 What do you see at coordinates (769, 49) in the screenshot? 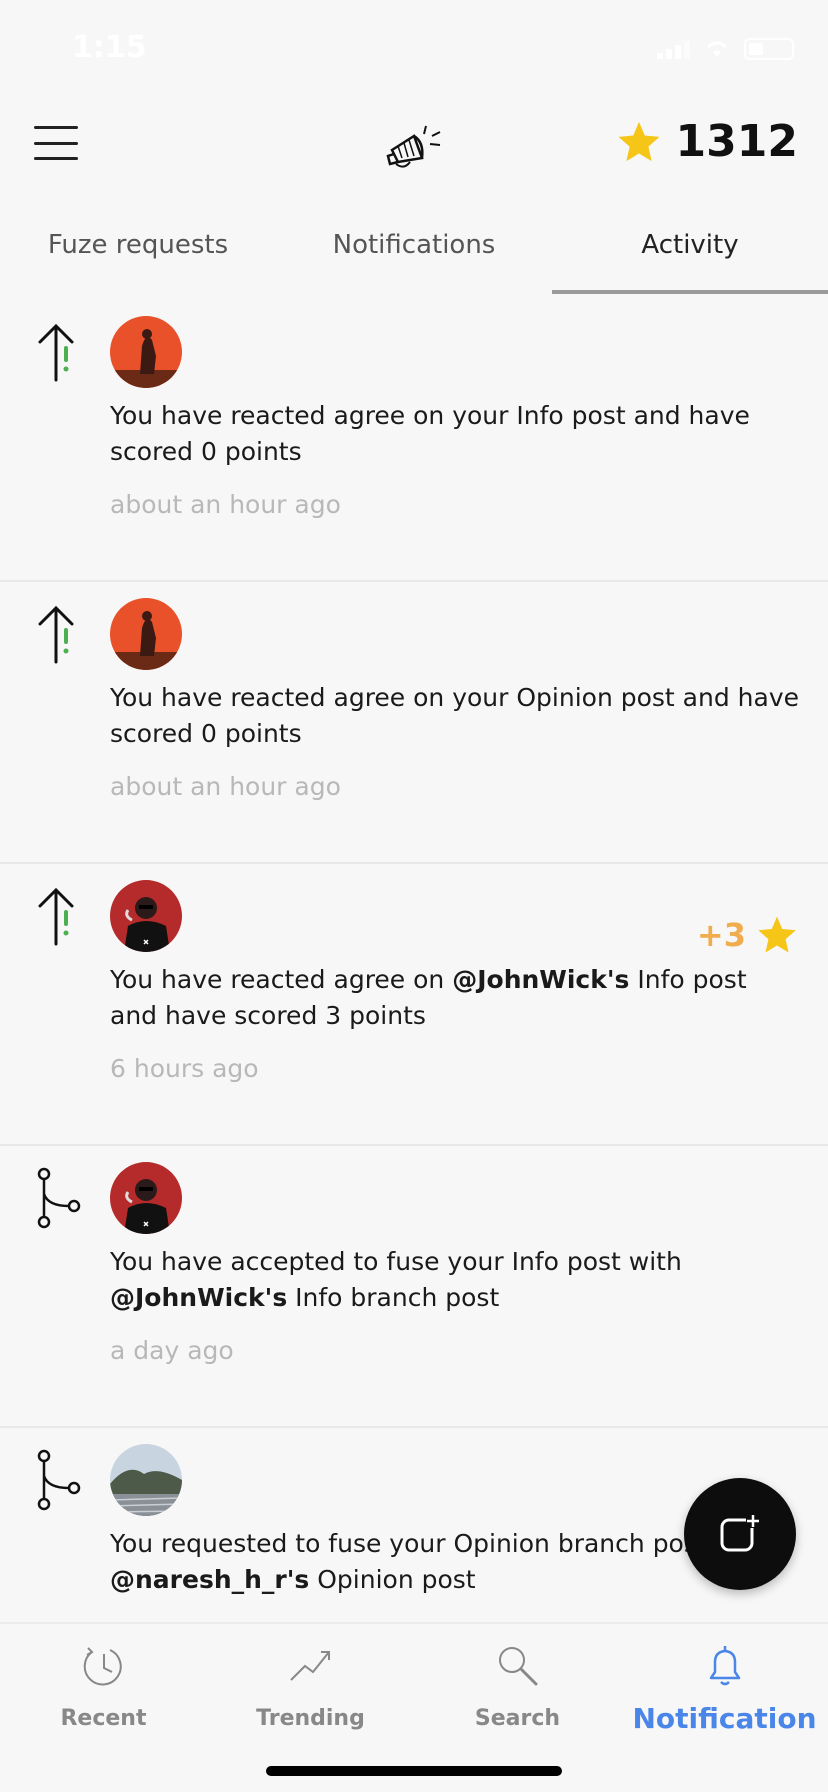
I see `battery-icon` at bounding box center [769, 49].